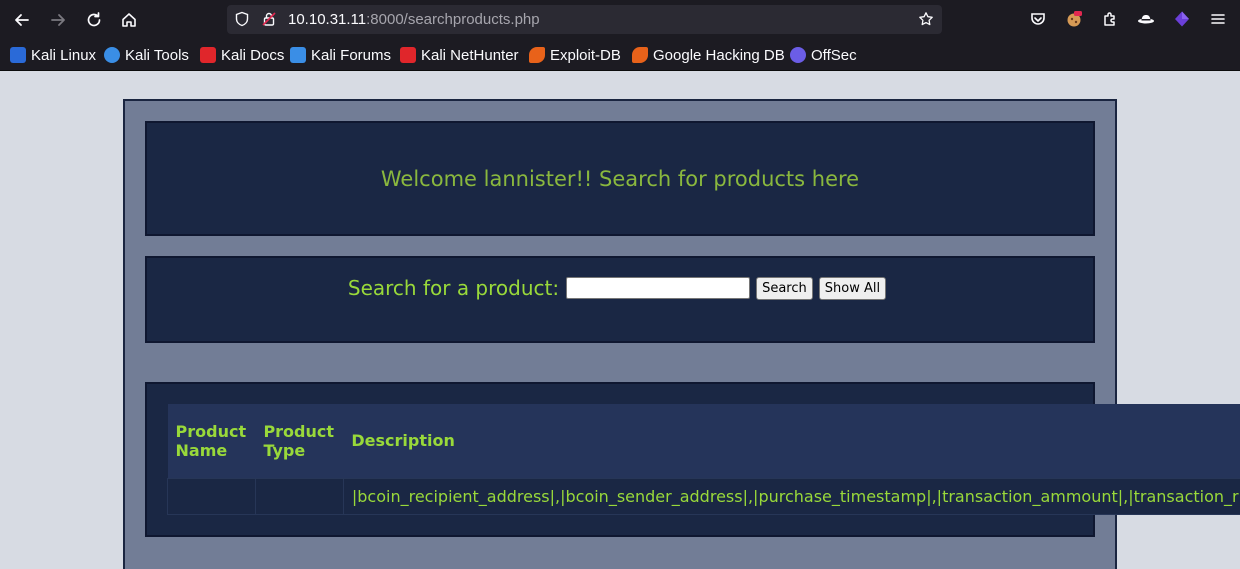 The image size is (1240, 569). What do you see at coordinates (584, 19) in the screenshot?
I see `address-bar: 10.10.31.11:8000/searchproducts.php` at bounding box center [584, 19].